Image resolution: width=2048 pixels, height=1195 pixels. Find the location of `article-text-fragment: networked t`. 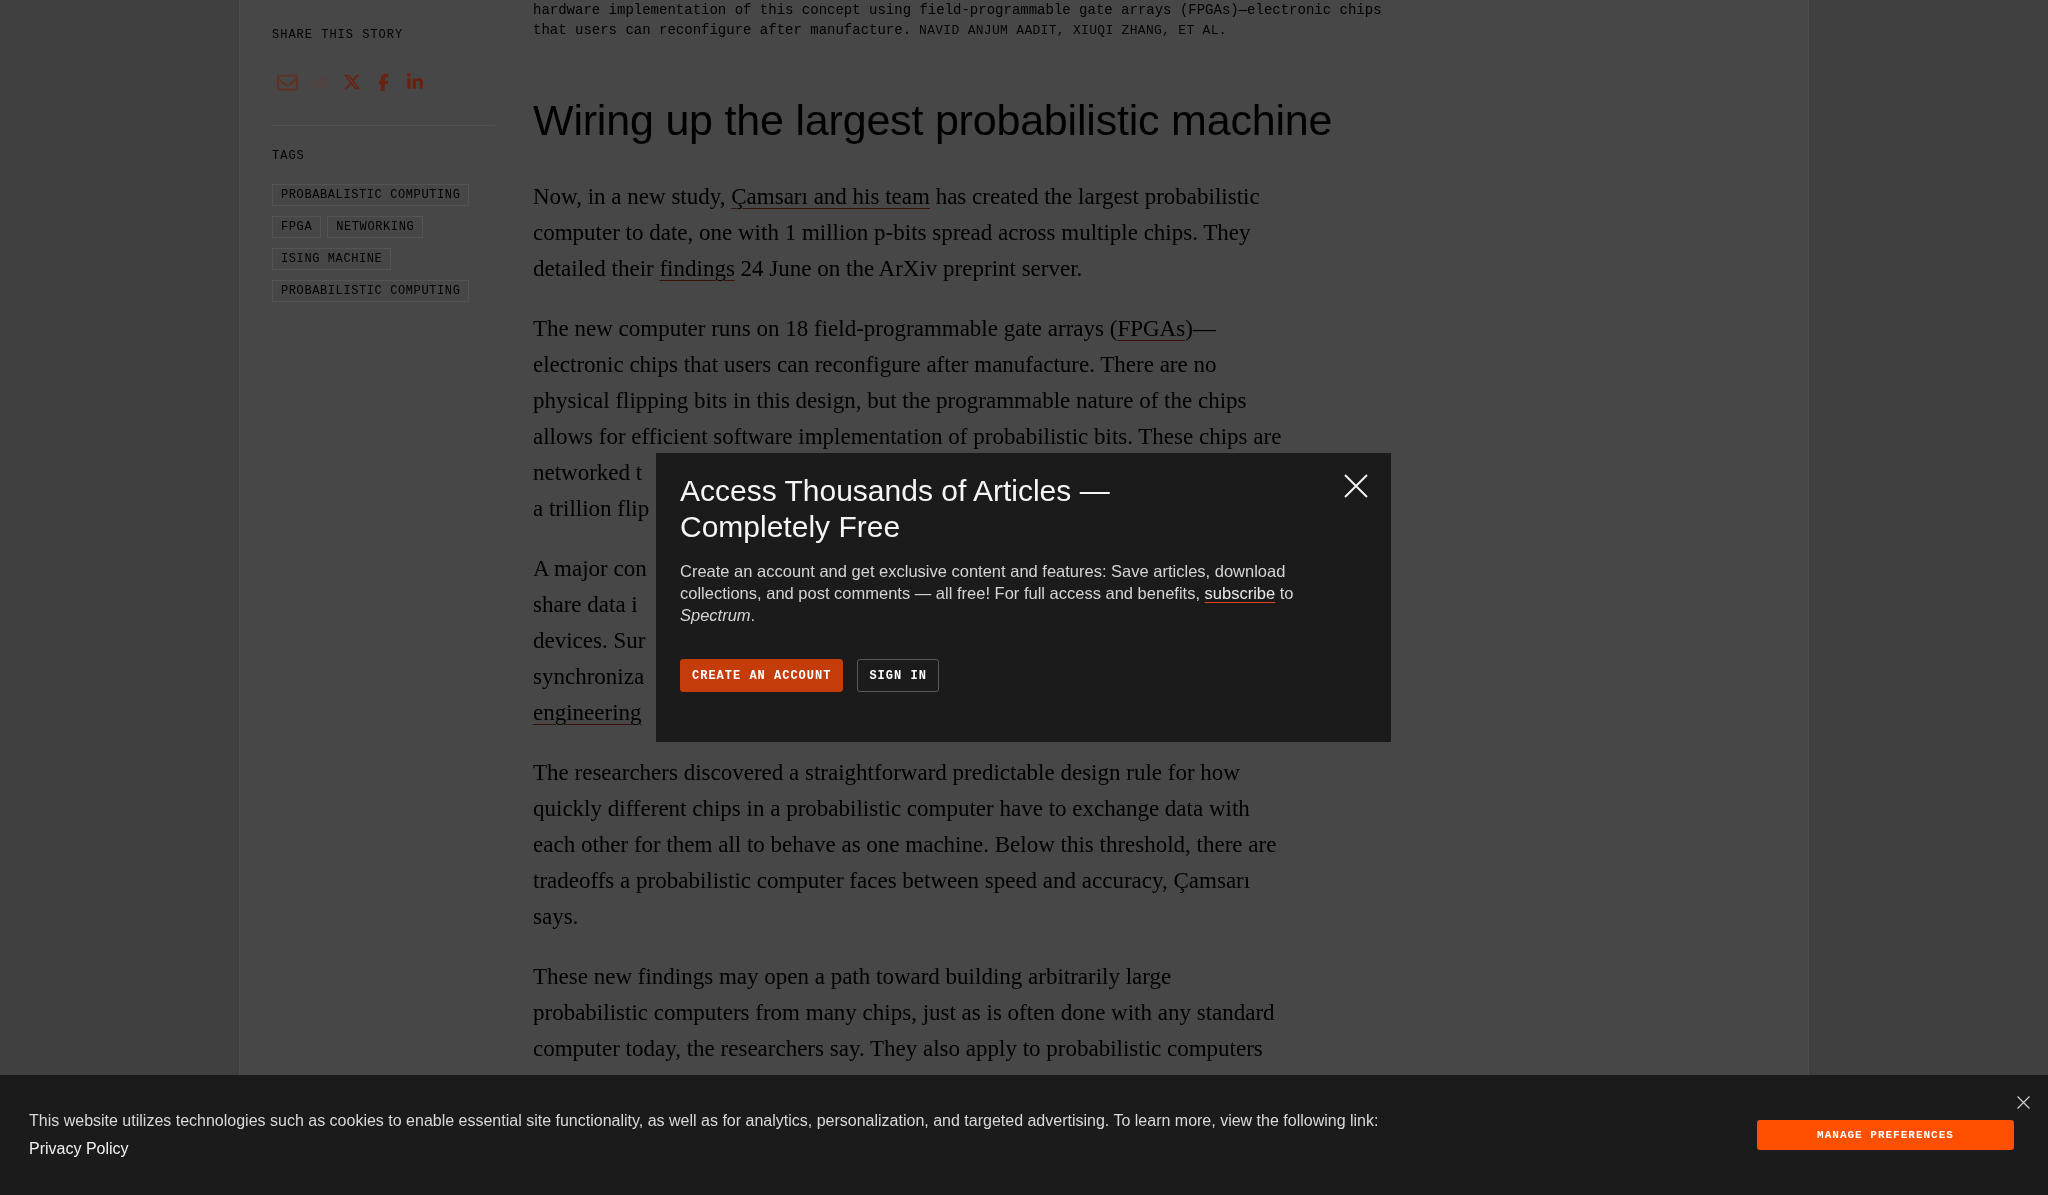

article-text-fragment: networked t is located at coordinates (588, 473).